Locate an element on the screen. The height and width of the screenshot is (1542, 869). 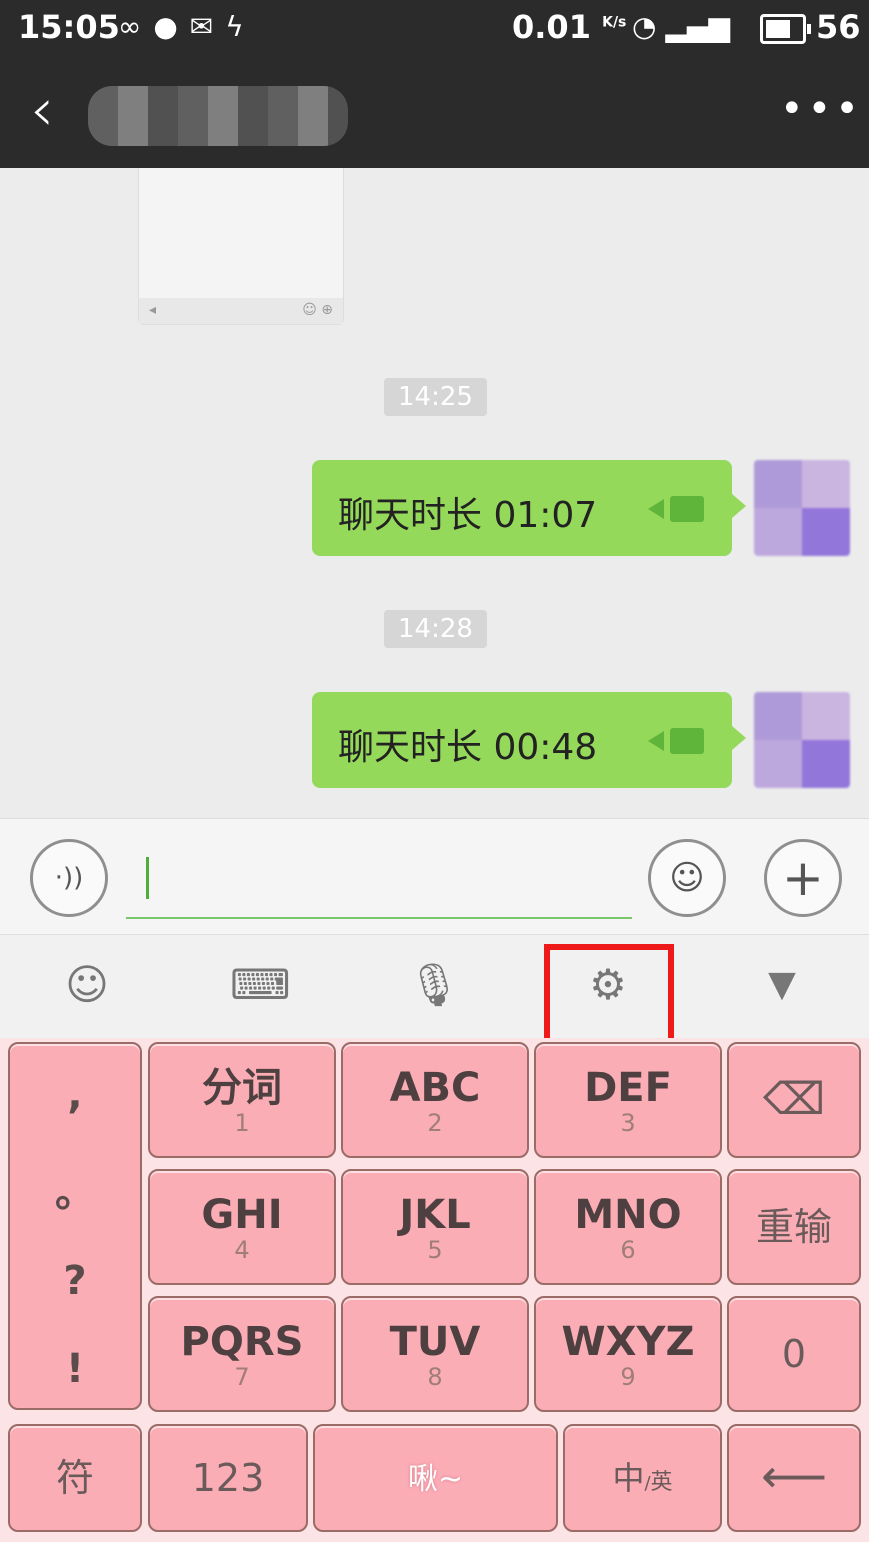
space-key: 啾~ is located at coordinates (435, 1478).